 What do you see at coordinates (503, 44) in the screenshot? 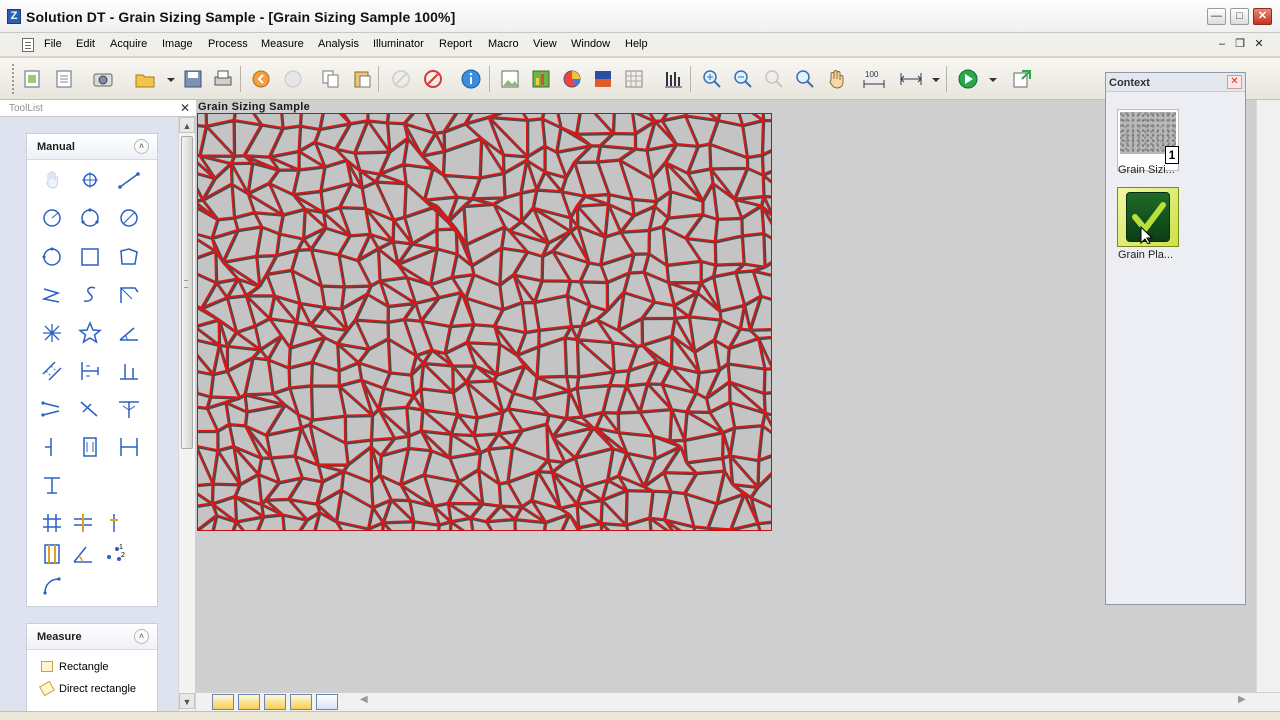
I see `menu-macro: Macro` at bounding box center [503, 44].